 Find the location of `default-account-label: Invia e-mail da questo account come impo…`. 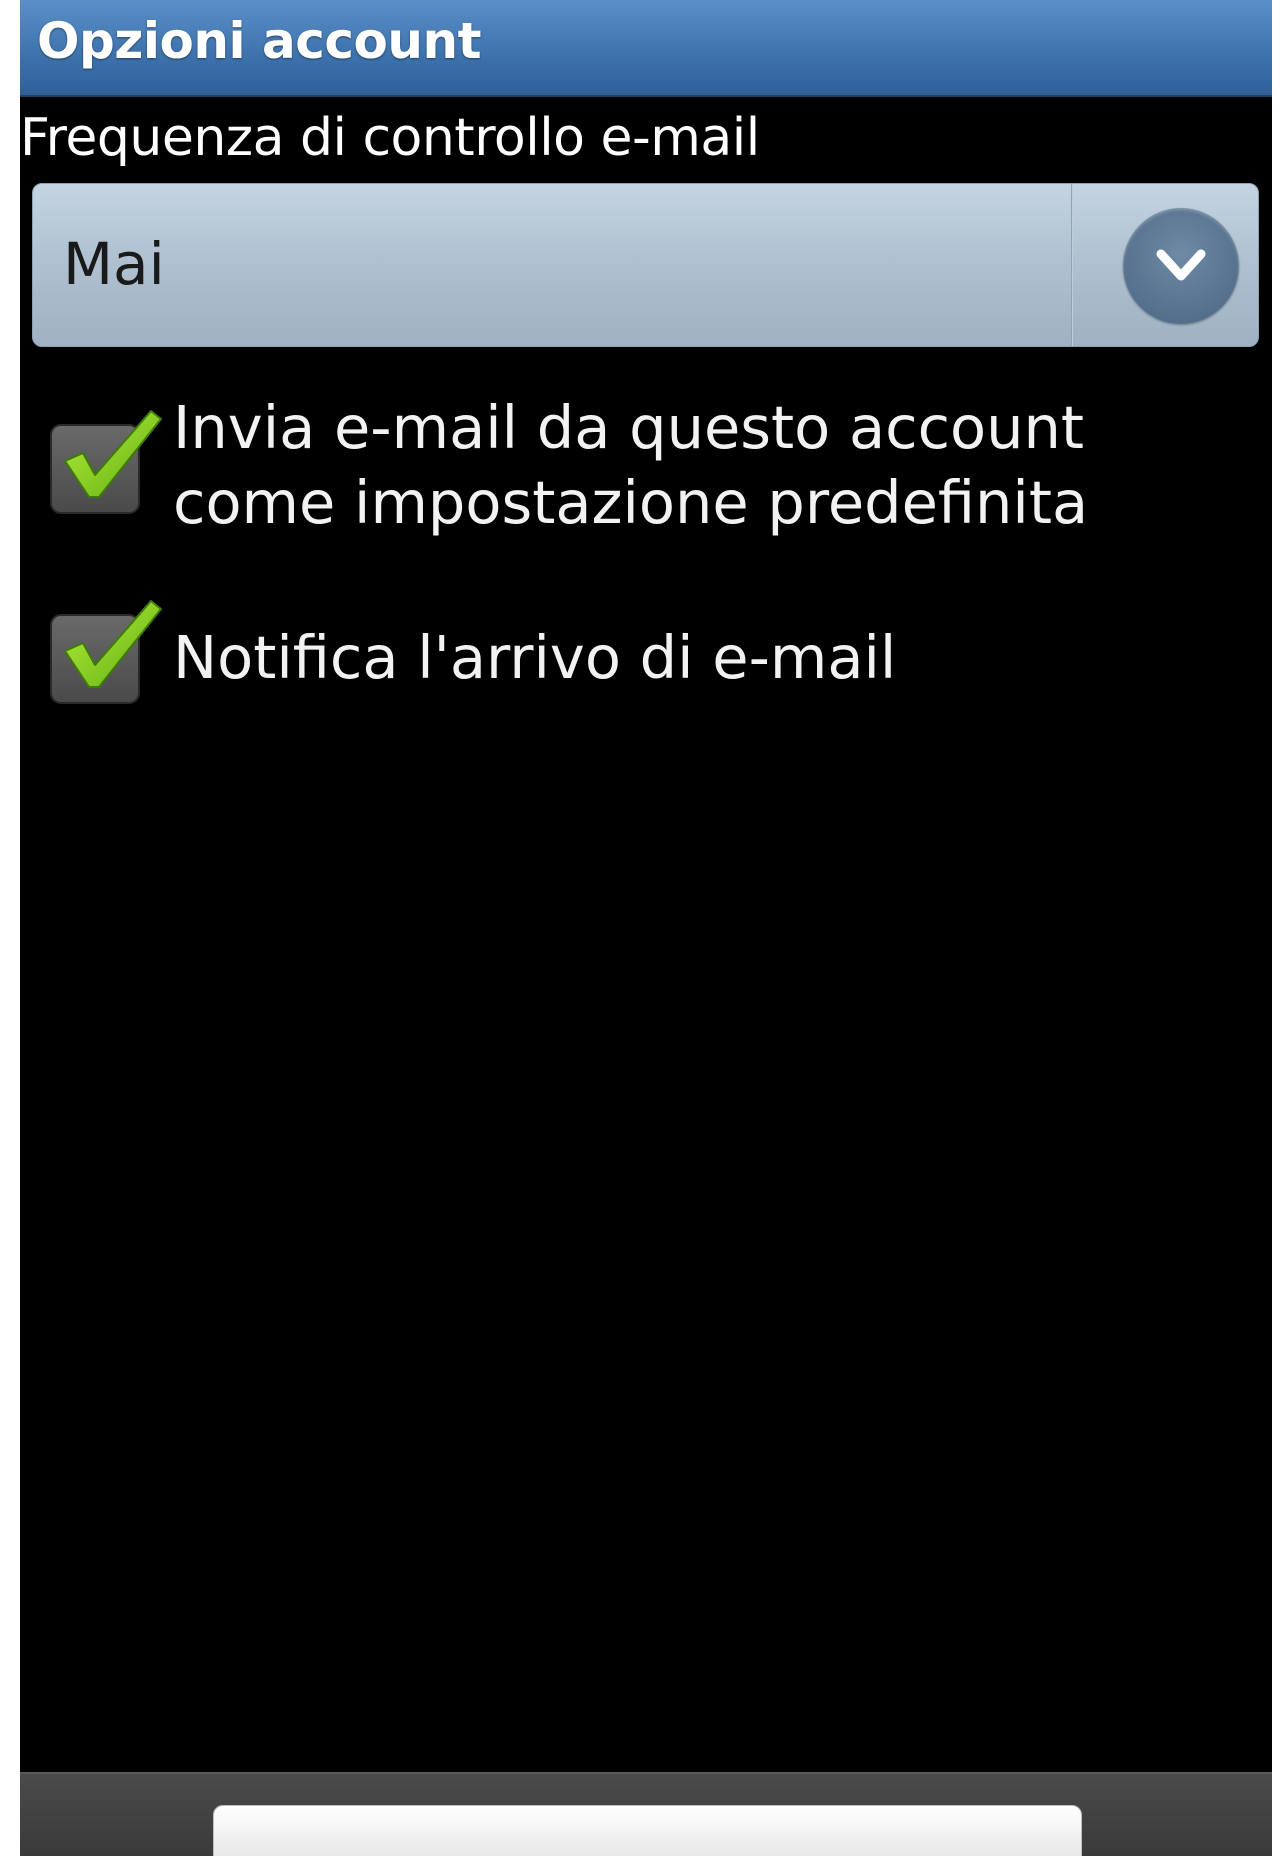

default-account-label: Invia e-mail da questo account come impo… is located at coordinates (631, 465).